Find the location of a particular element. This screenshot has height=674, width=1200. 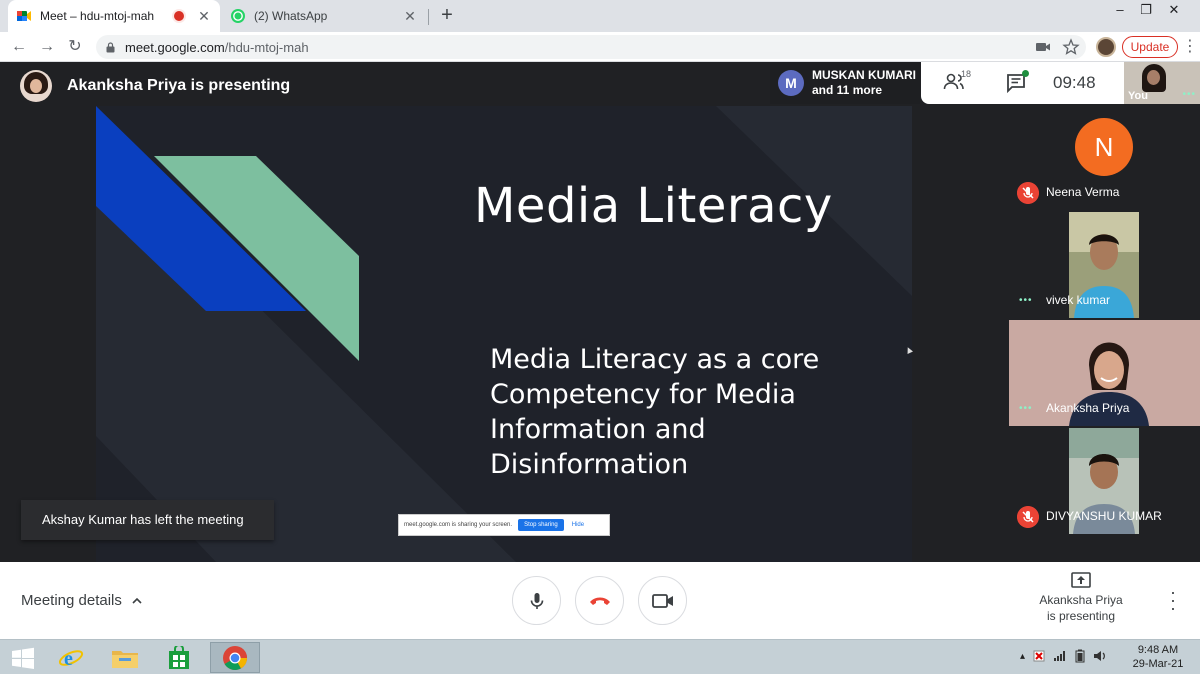

windows-logo-icon is located at coordinates (23, 658).